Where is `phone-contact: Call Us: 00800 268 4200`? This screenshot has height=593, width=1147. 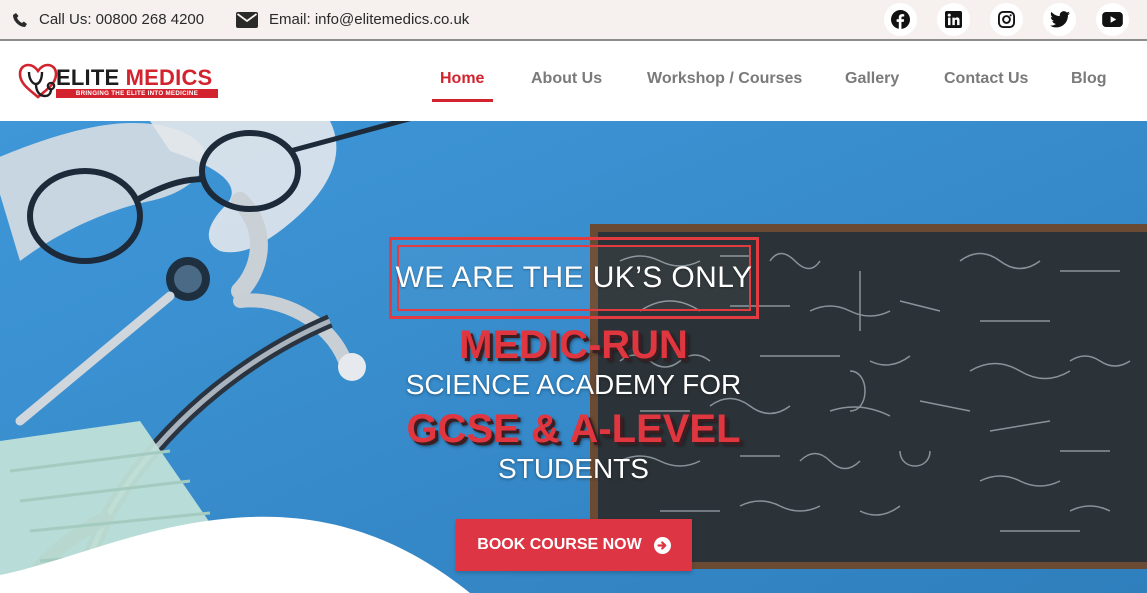
phone-contact: Call Us: 00800 268 4200 is located at coordinates (108, 19).